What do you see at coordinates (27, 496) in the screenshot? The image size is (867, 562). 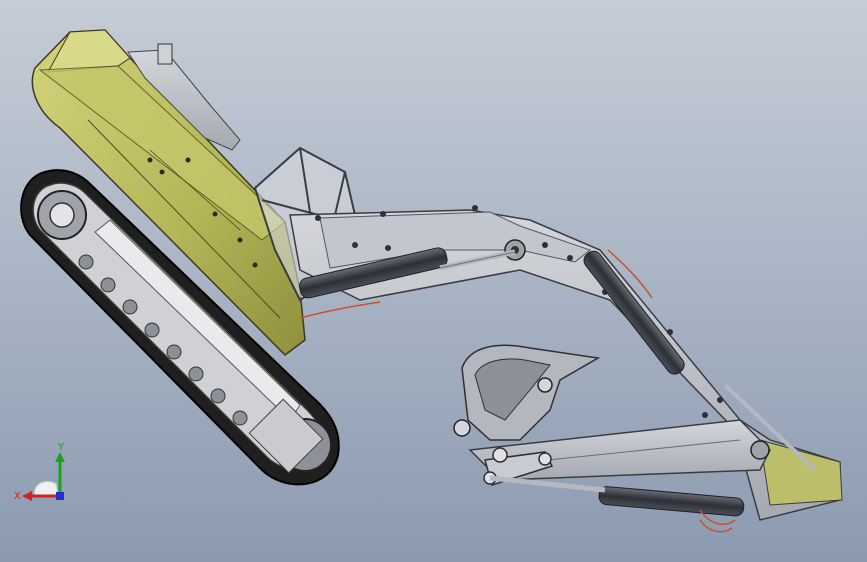 I see `x-axis-arrowhead` at bounding box center [27, 496].